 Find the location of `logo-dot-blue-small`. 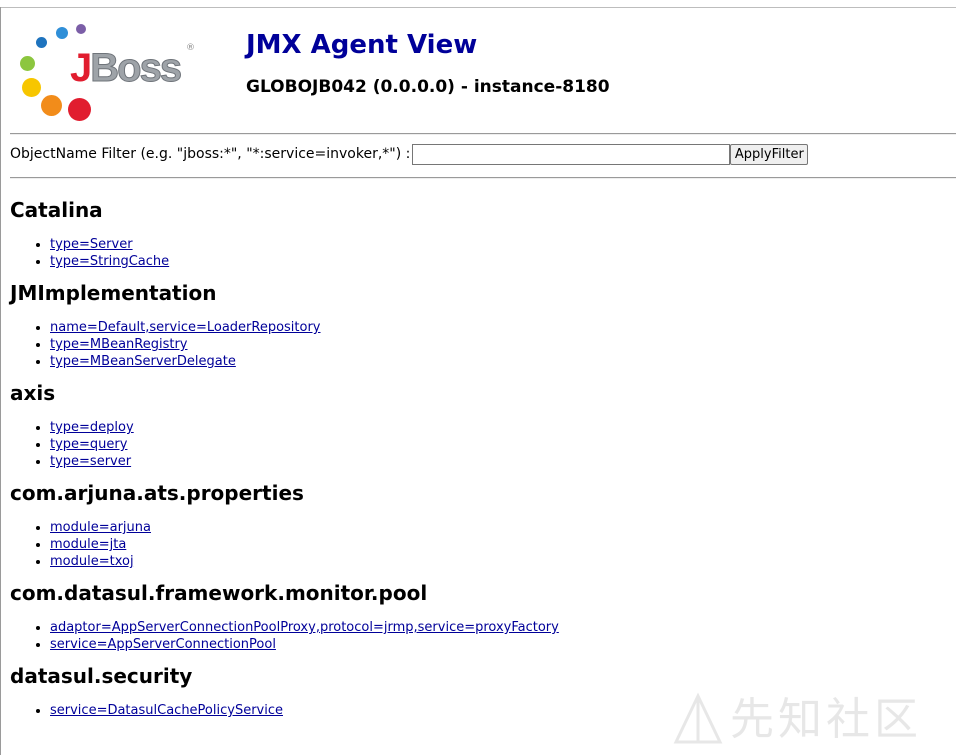

logo-dot-blue-small is located at coordinates (41, 42).